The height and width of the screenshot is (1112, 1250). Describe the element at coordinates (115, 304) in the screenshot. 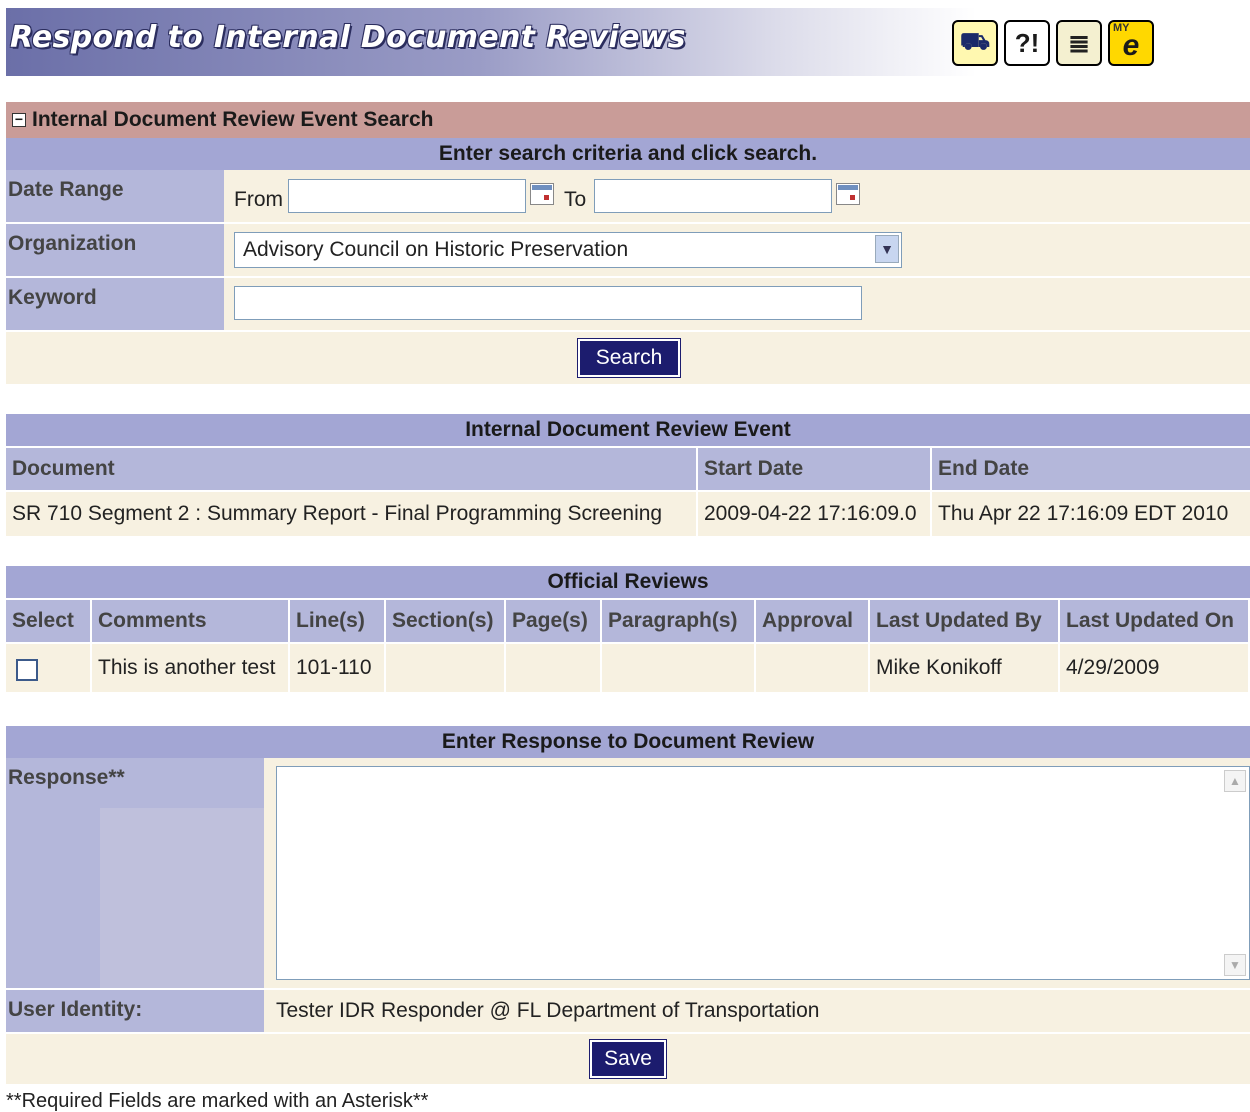

I see `keyword-label: Keyword` at that location.